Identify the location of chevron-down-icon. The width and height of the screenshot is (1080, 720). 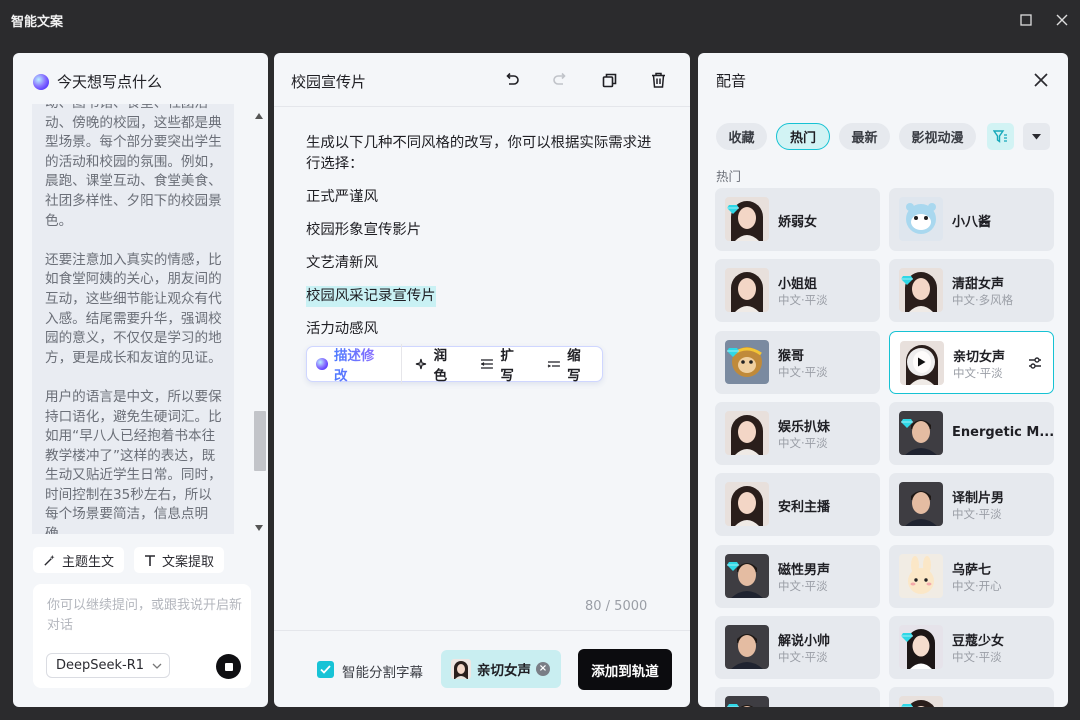
(157, 666).